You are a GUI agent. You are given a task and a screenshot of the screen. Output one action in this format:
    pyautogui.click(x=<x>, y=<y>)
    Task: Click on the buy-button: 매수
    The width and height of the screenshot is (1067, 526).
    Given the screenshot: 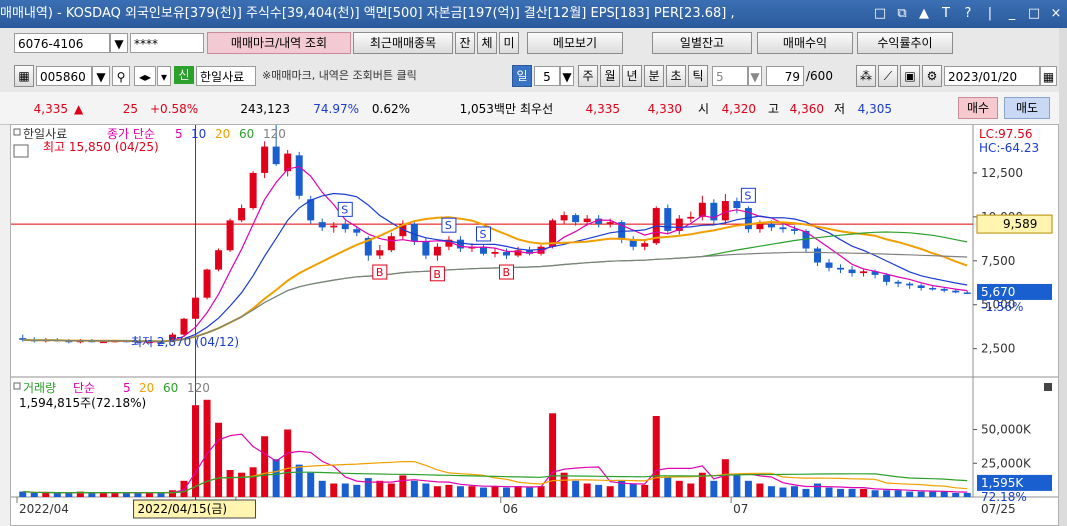 What is the action you would take?
    pyautogui.click(x=978, y=108)
    